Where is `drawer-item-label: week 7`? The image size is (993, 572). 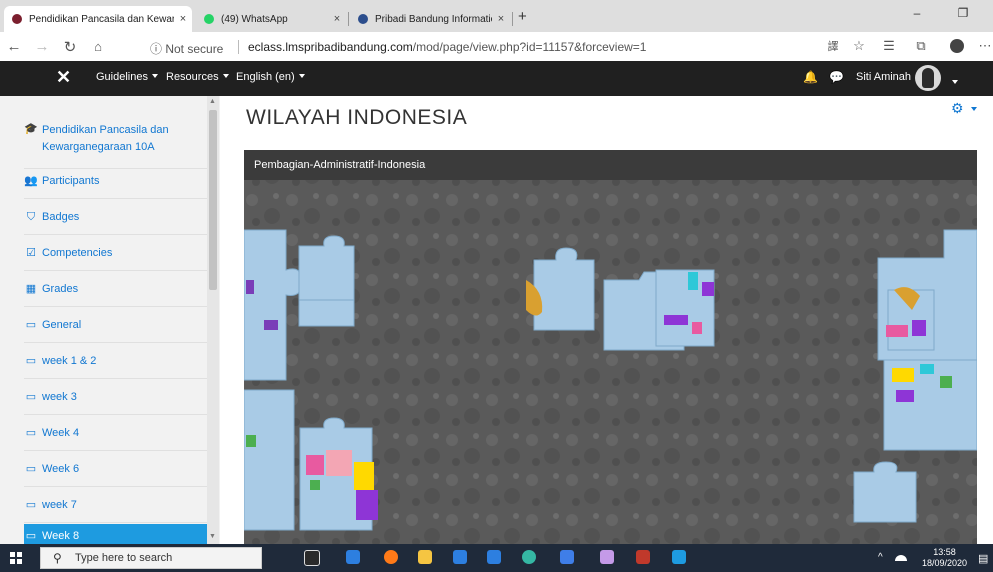 drawer-item-label: week 7 is located at coordinates (59, 505).